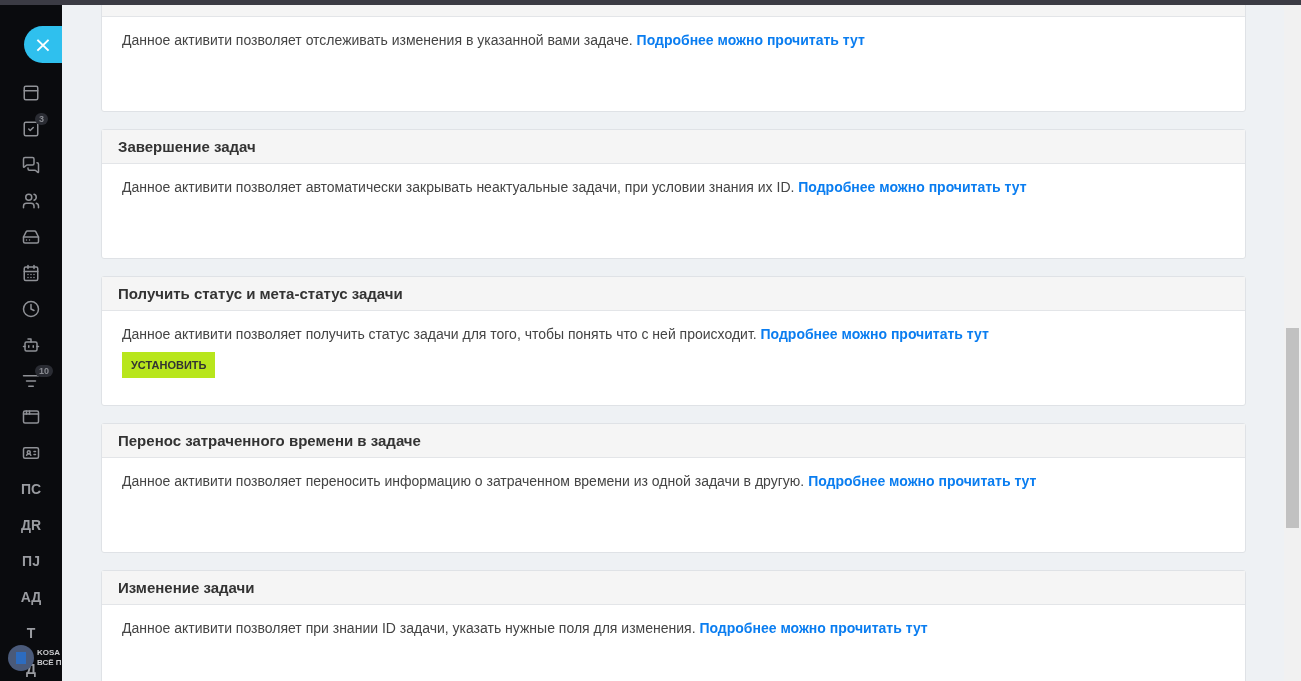 Image resolution: width=1301 pixels, height=681 pixels. Describe the element at coordinates (169, 365) in the screenshot. I see `install-button: УСТАНОВИТЬ` at that location.